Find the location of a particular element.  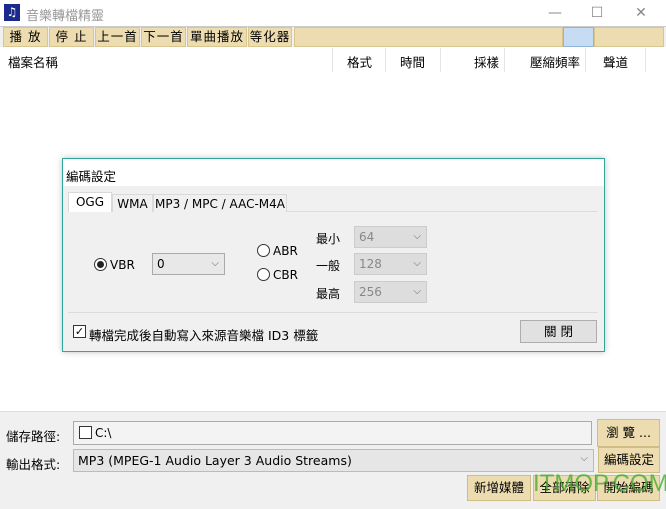

save-path-checkbox is located at coordinates (85, 432).